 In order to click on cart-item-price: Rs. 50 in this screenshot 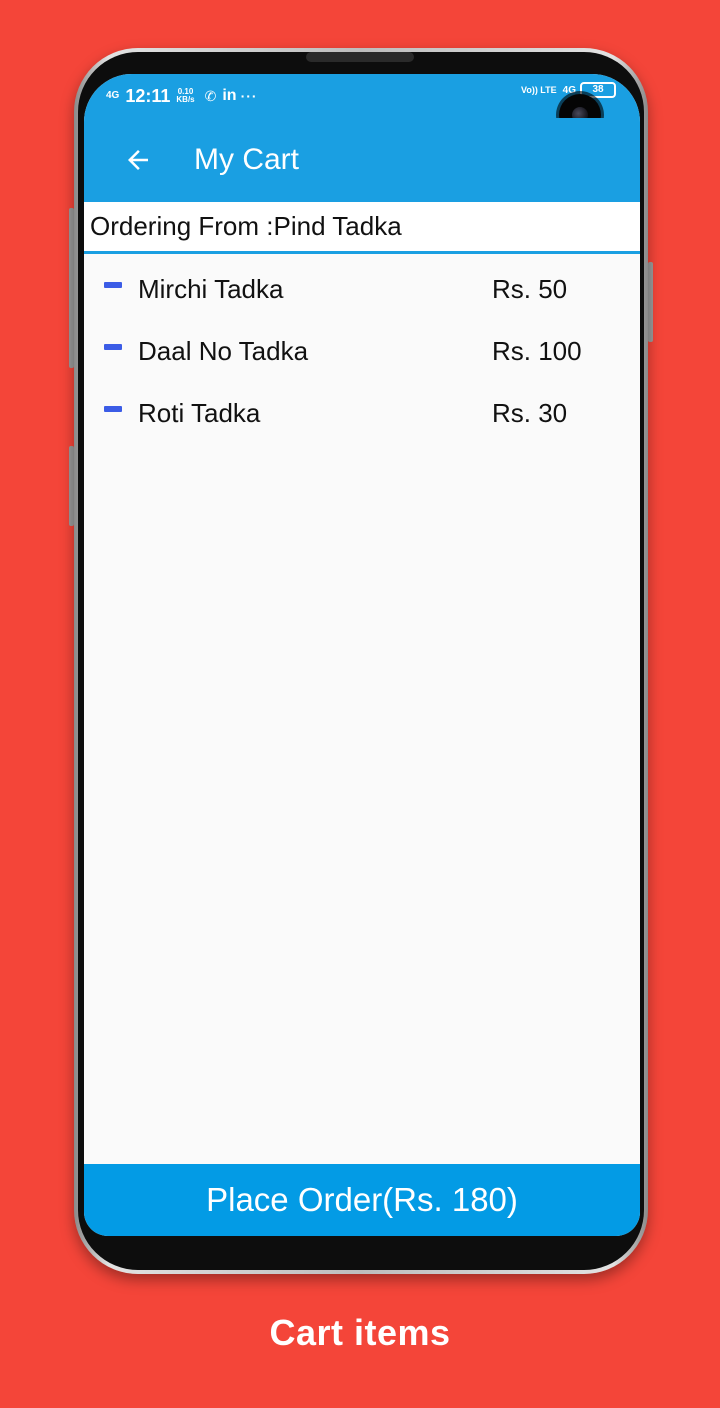, I will do `click(530, 289)`.